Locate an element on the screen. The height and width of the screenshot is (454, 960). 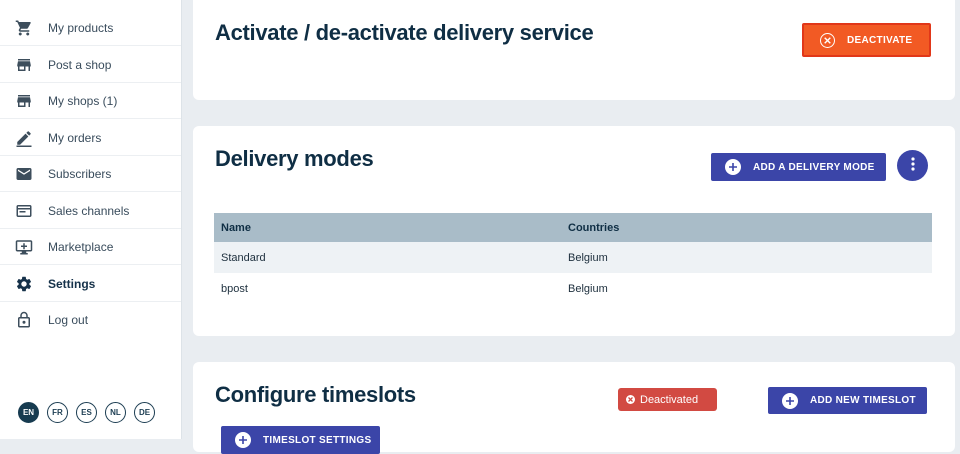
add-delivery-mode-button: ADD A DELIVERY MODE is located at coordinates (798, 167).